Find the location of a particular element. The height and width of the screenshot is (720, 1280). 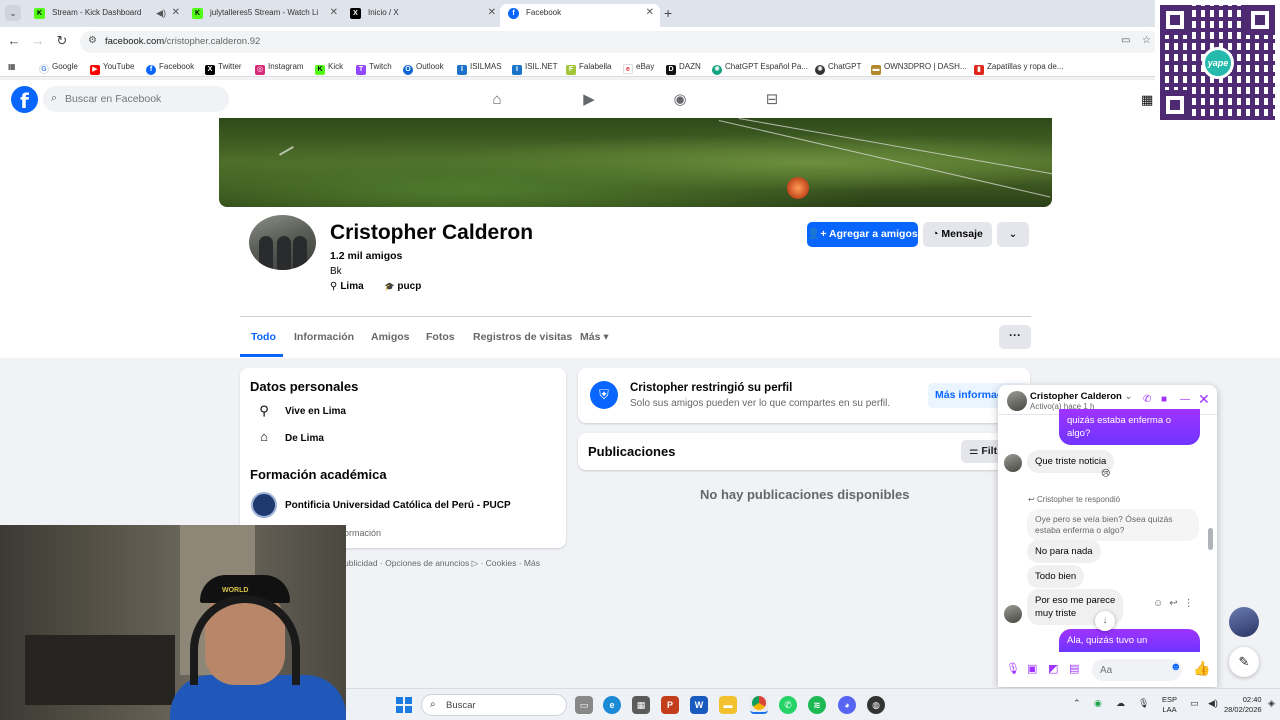

edge-icon: e is located at coordinates (612, 705).